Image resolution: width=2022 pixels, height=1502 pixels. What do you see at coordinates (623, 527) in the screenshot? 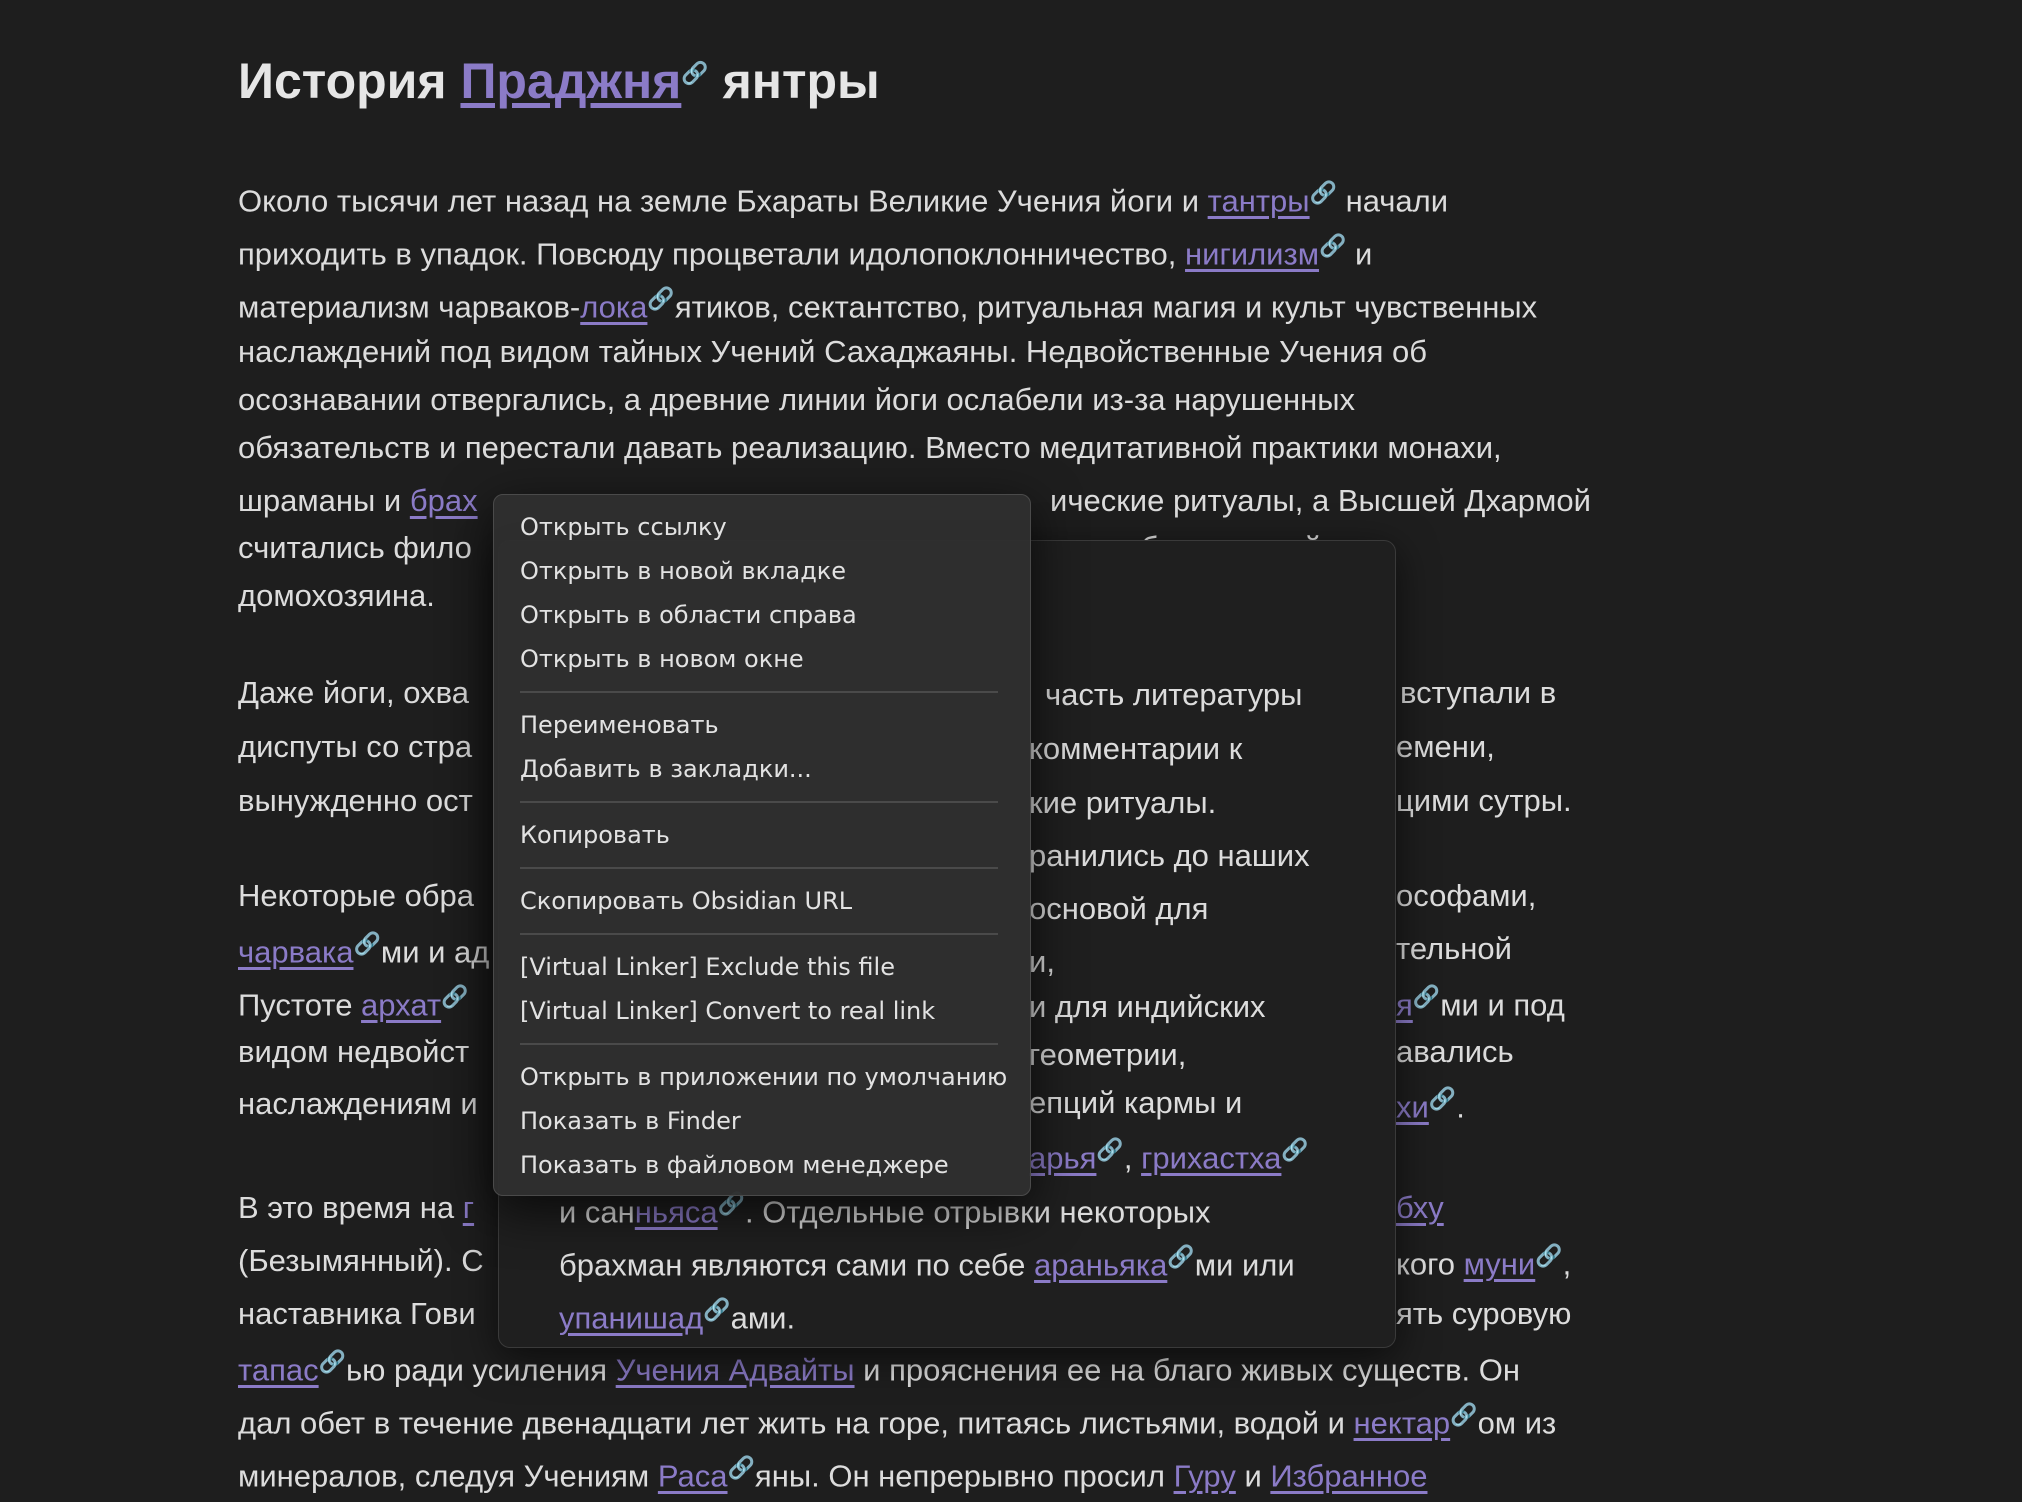
I see `menu-item-open-link: Открыть ссылку` at bounding box center [623, 527].